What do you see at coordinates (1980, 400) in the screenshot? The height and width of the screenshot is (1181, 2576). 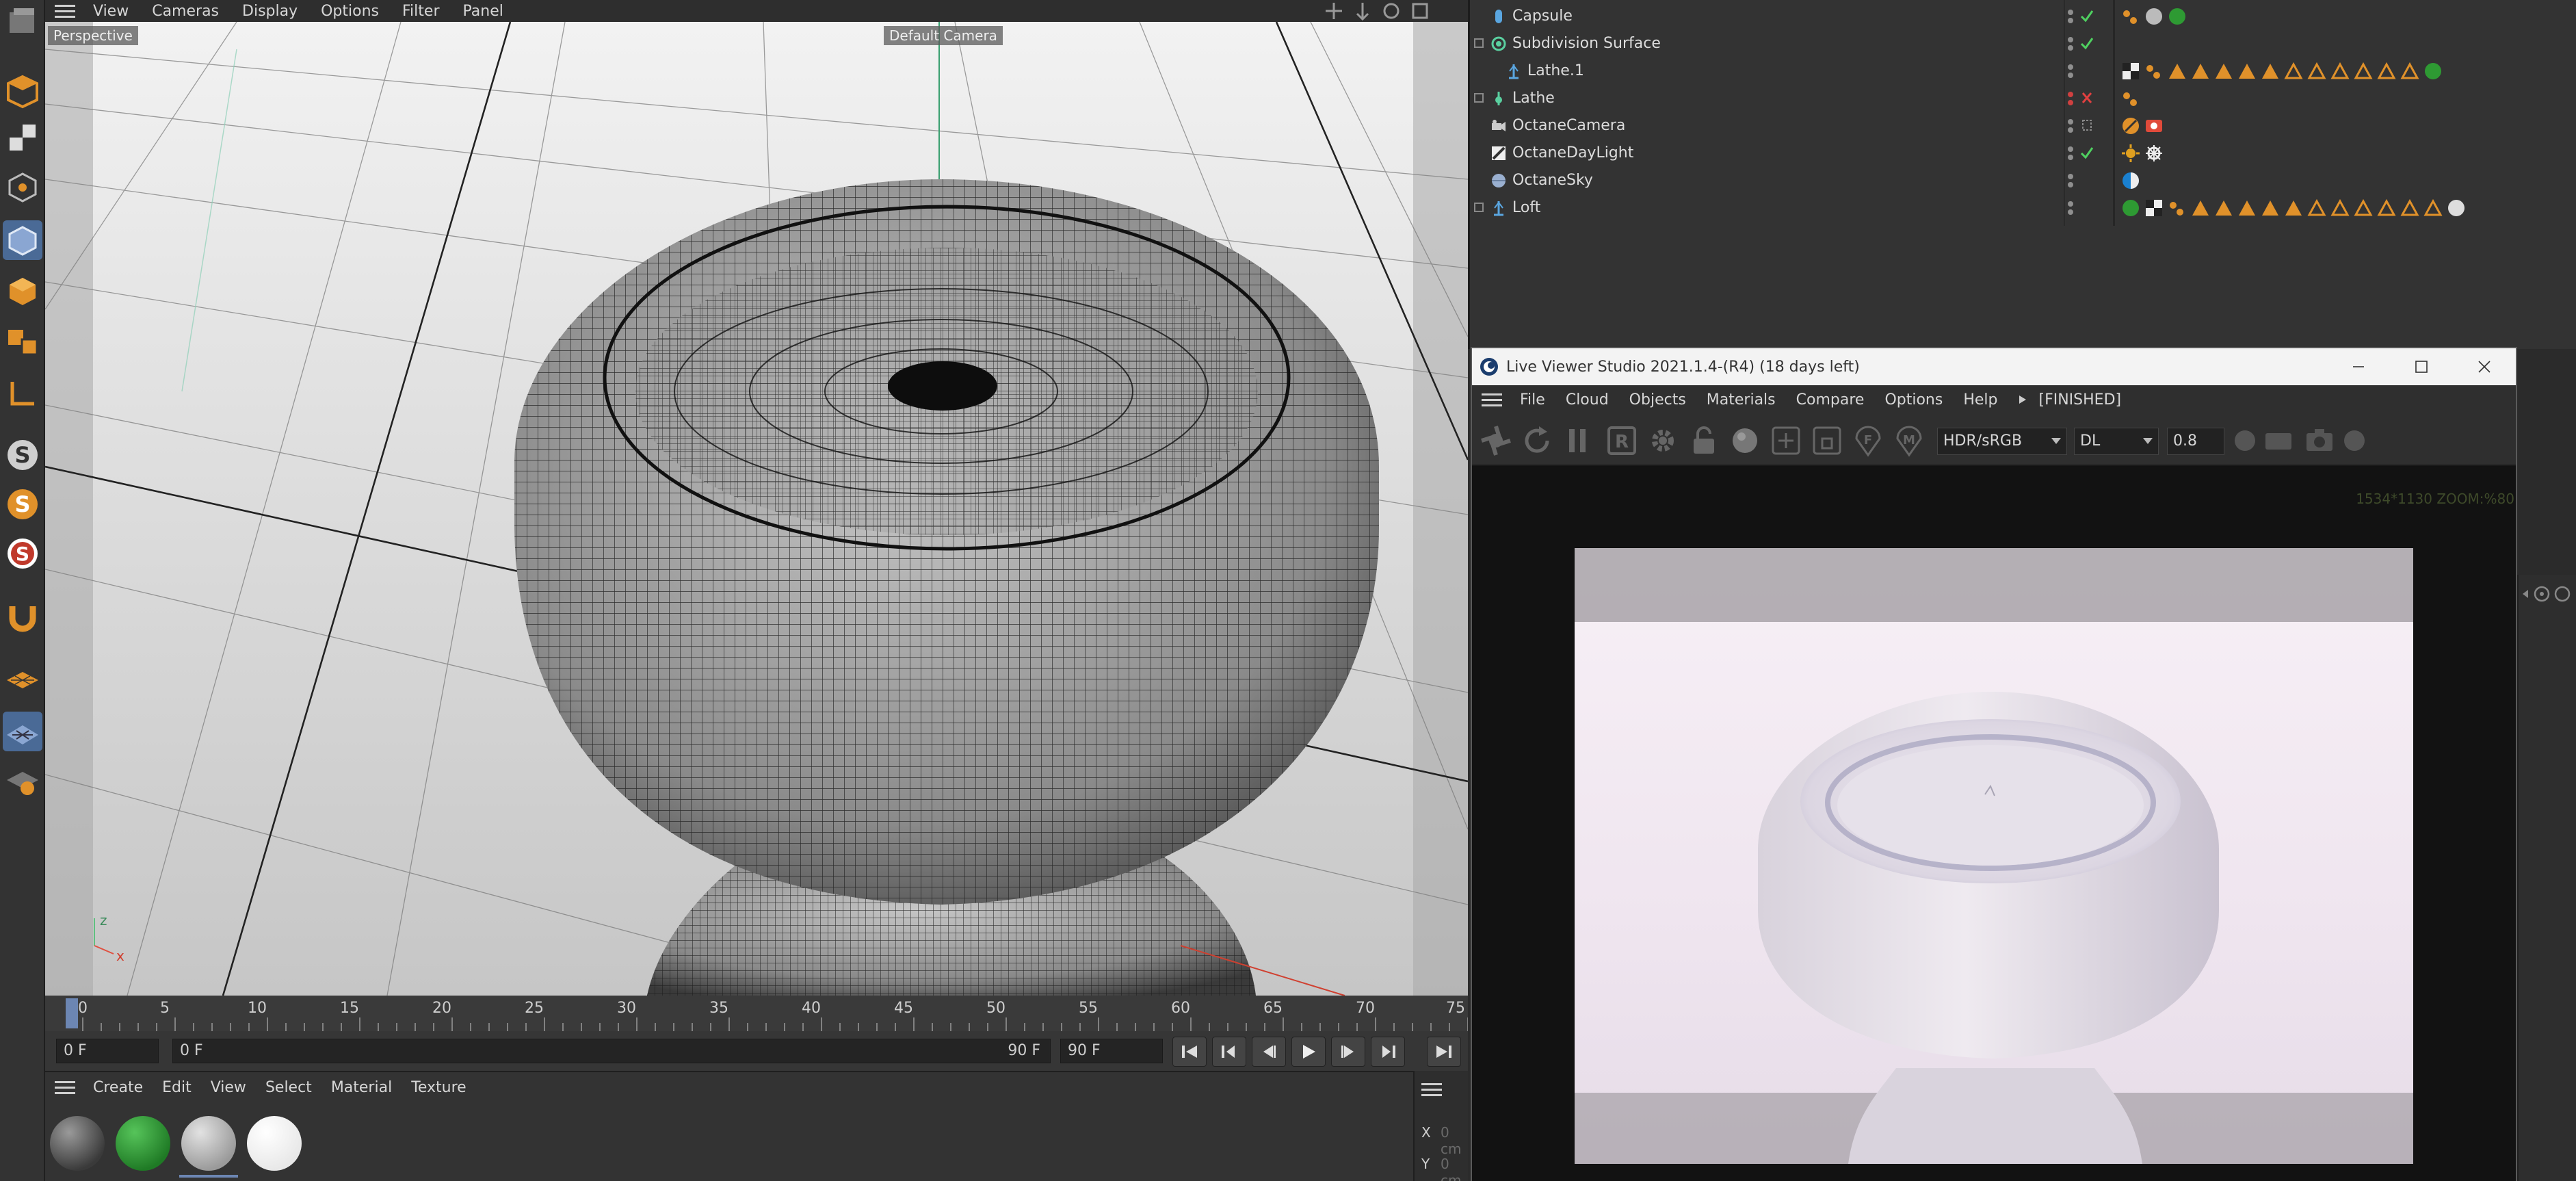 I see `lv-menu-help: Help` at bounding box center [1980, 400].